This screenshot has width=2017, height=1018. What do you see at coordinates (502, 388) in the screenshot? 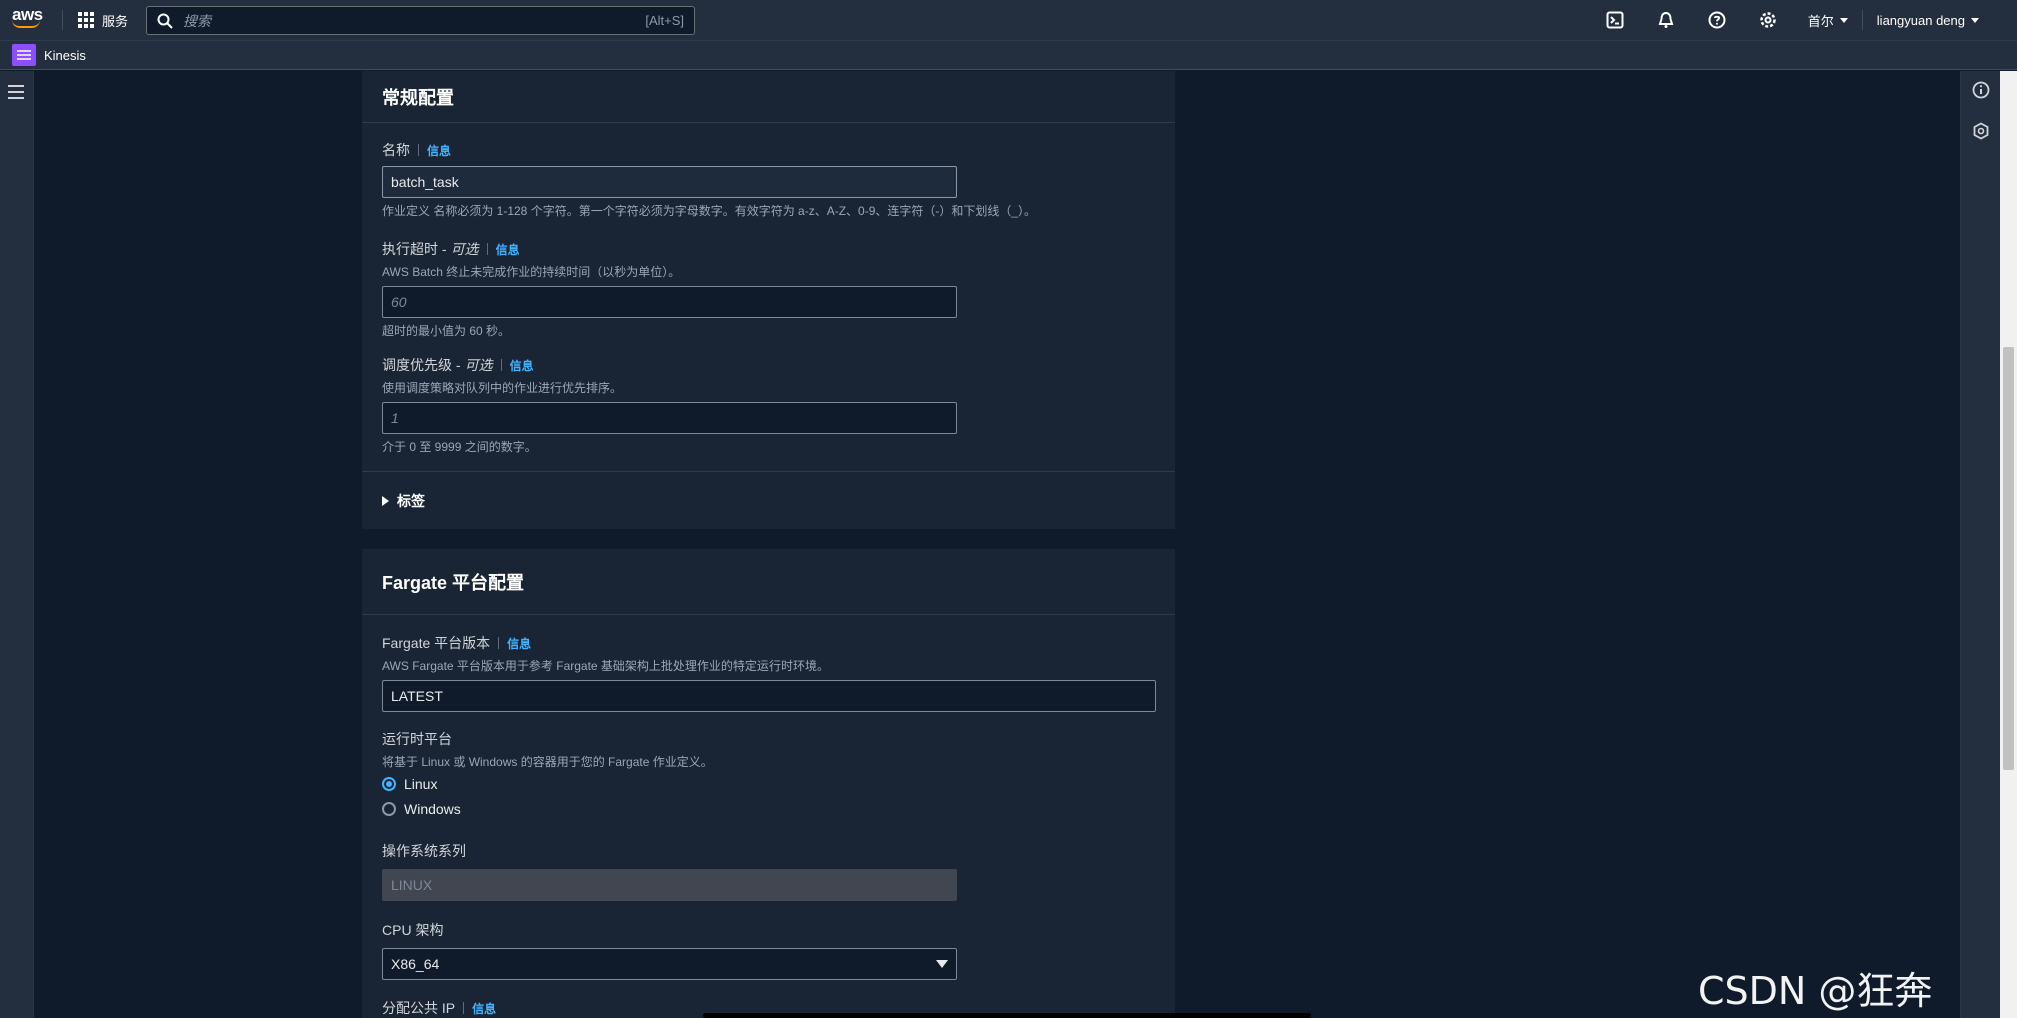
I see `field-description: 使用调度策略对队列中的作业进行优先排序。` at bounding box center [502, 388].